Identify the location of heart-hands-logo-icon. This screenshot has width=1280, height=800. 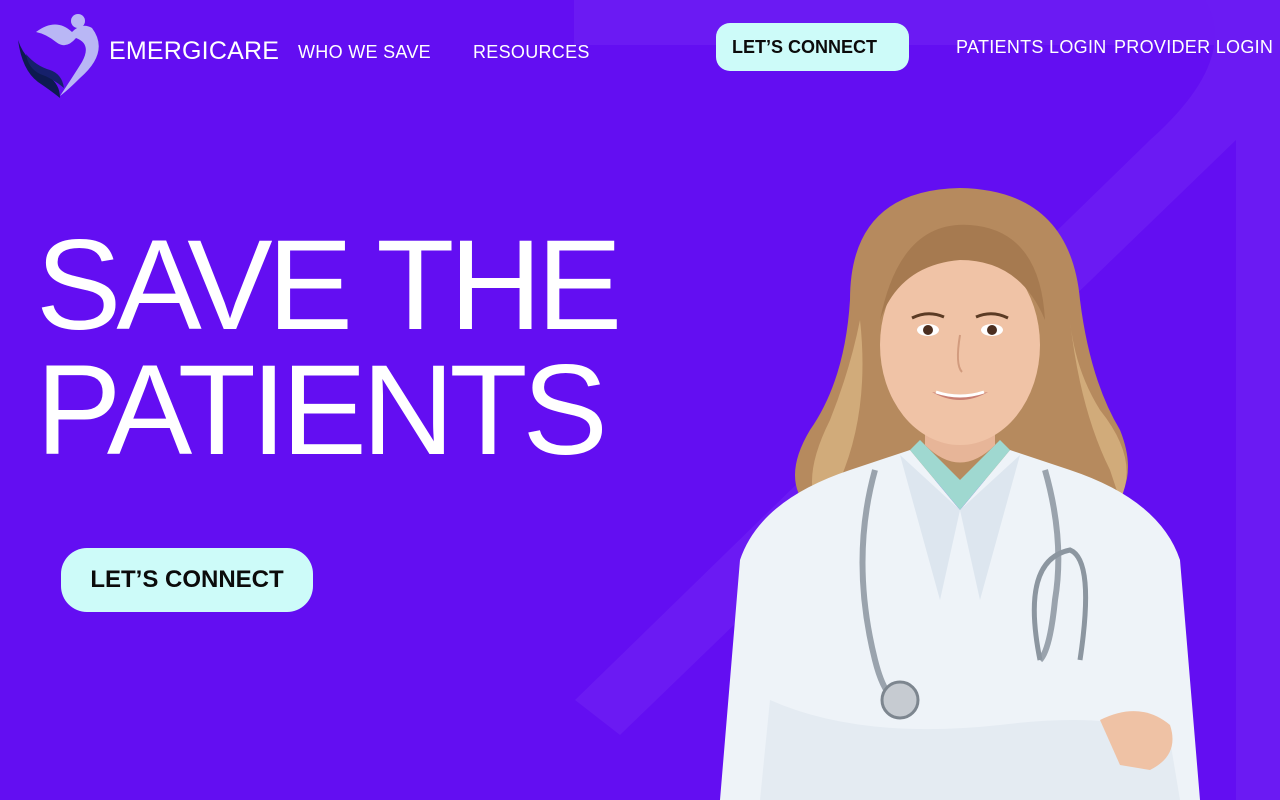
(58, 56).